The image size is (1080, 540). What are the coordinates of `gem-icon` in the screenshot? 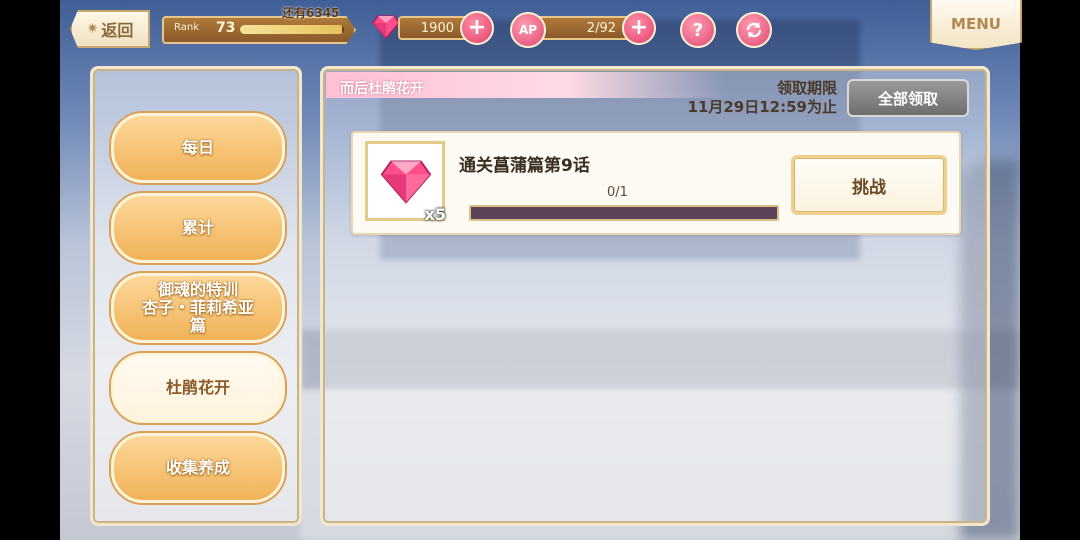 It's located at (386, 27).